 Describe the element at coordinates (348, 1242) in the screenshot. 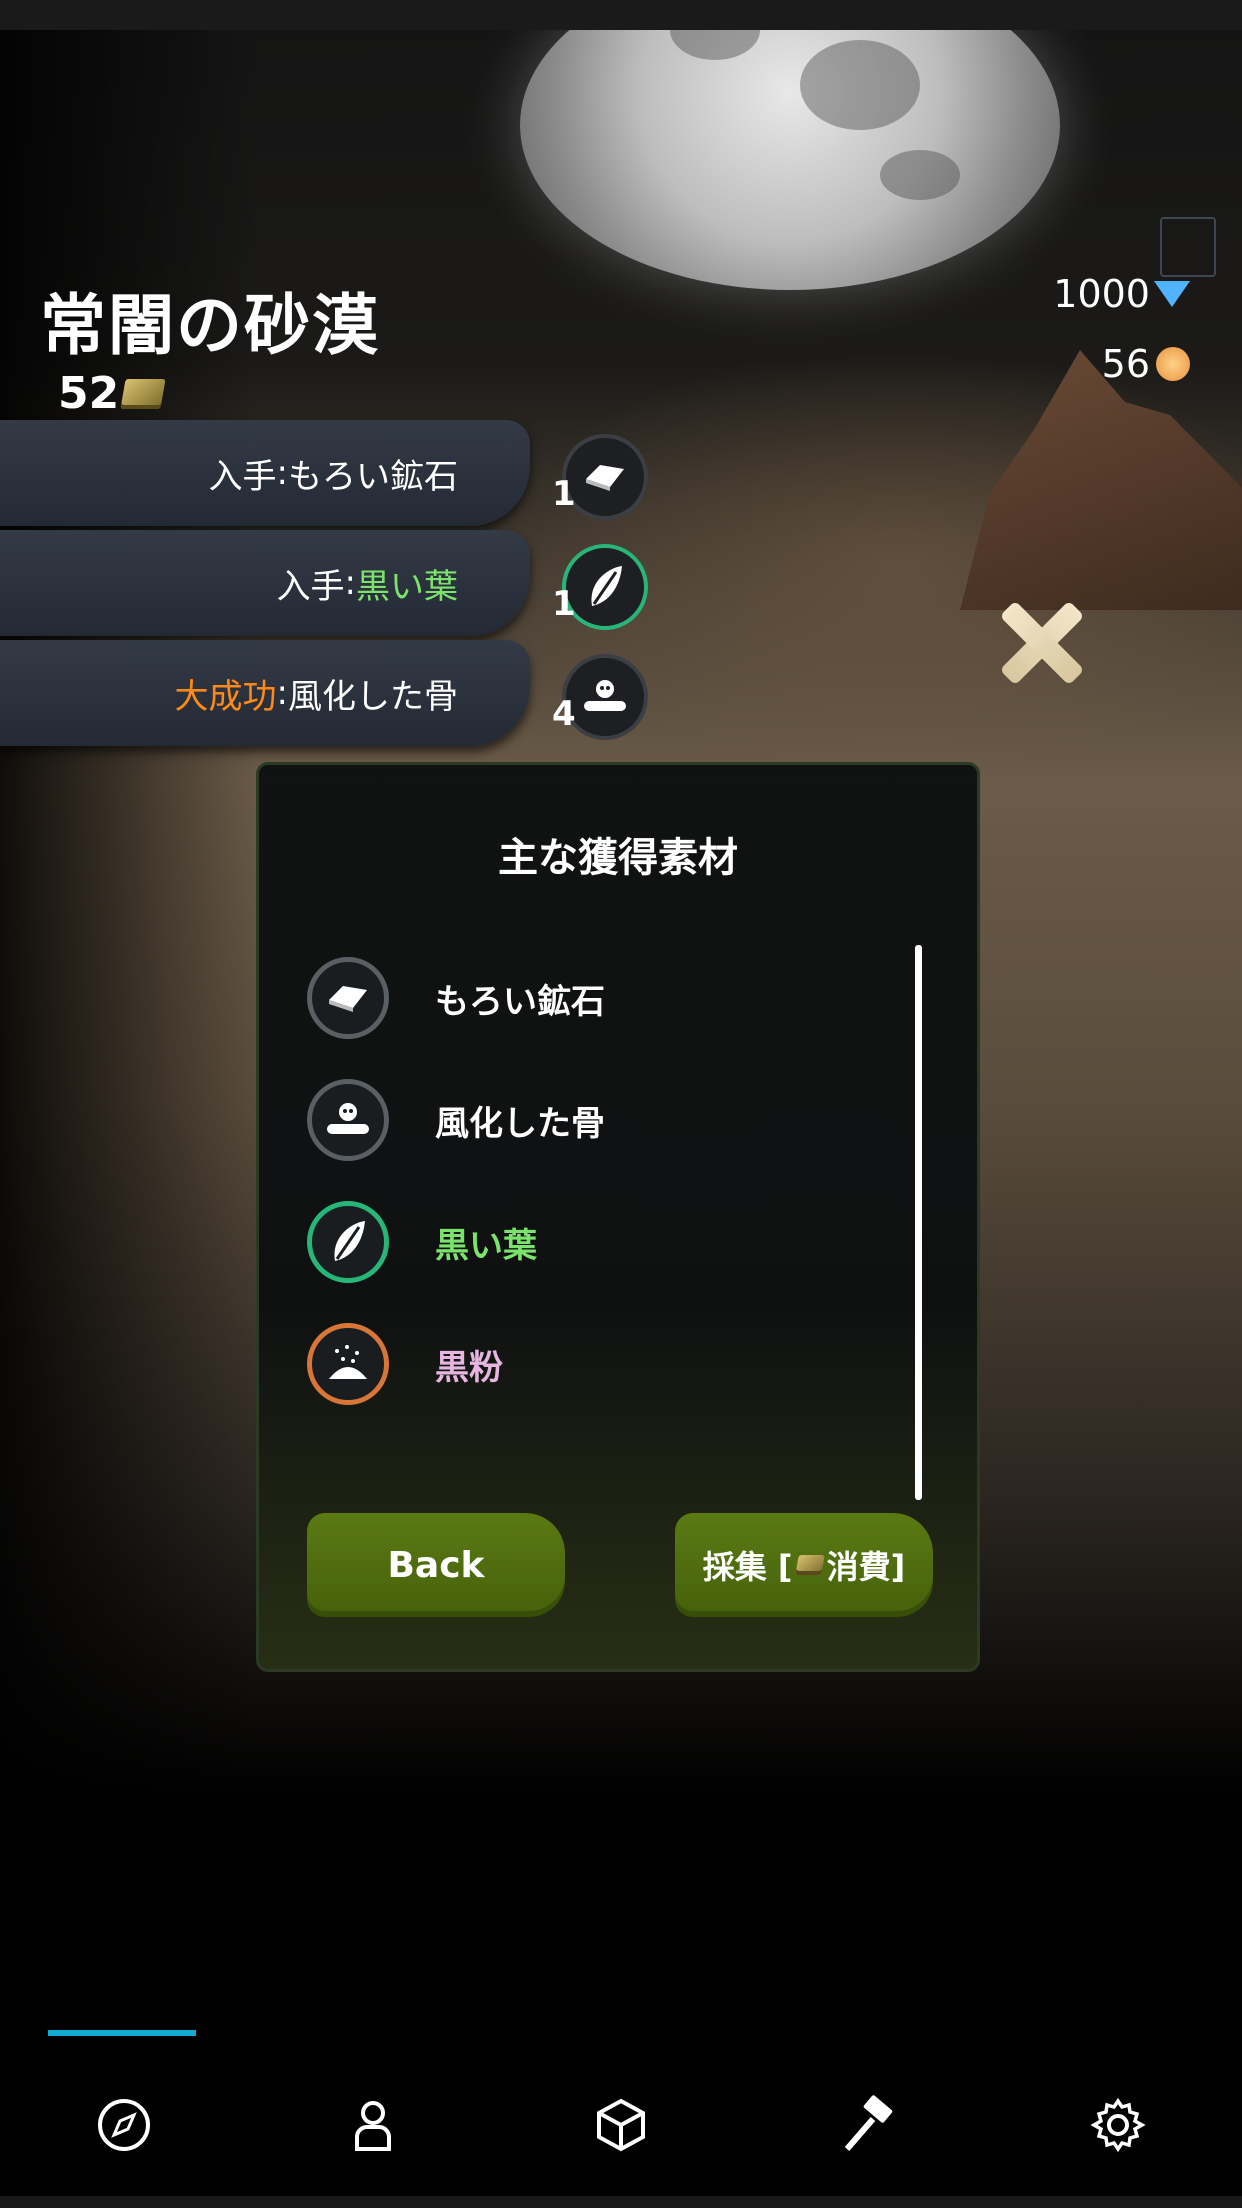

I see `leaf-icon` at that location.